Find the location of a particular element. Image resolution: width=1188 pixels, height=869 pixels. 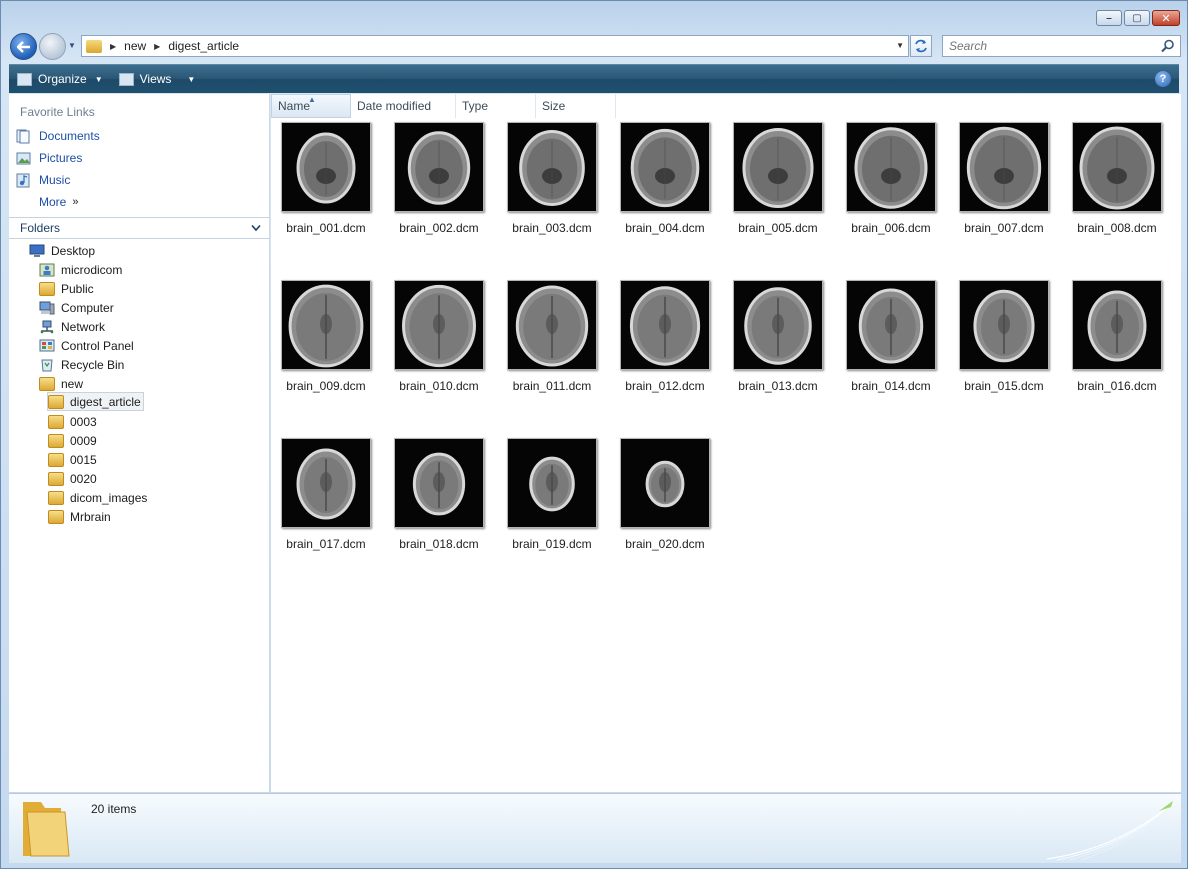

file-item: brain_014.dcm is located at coordinates (902, 336).